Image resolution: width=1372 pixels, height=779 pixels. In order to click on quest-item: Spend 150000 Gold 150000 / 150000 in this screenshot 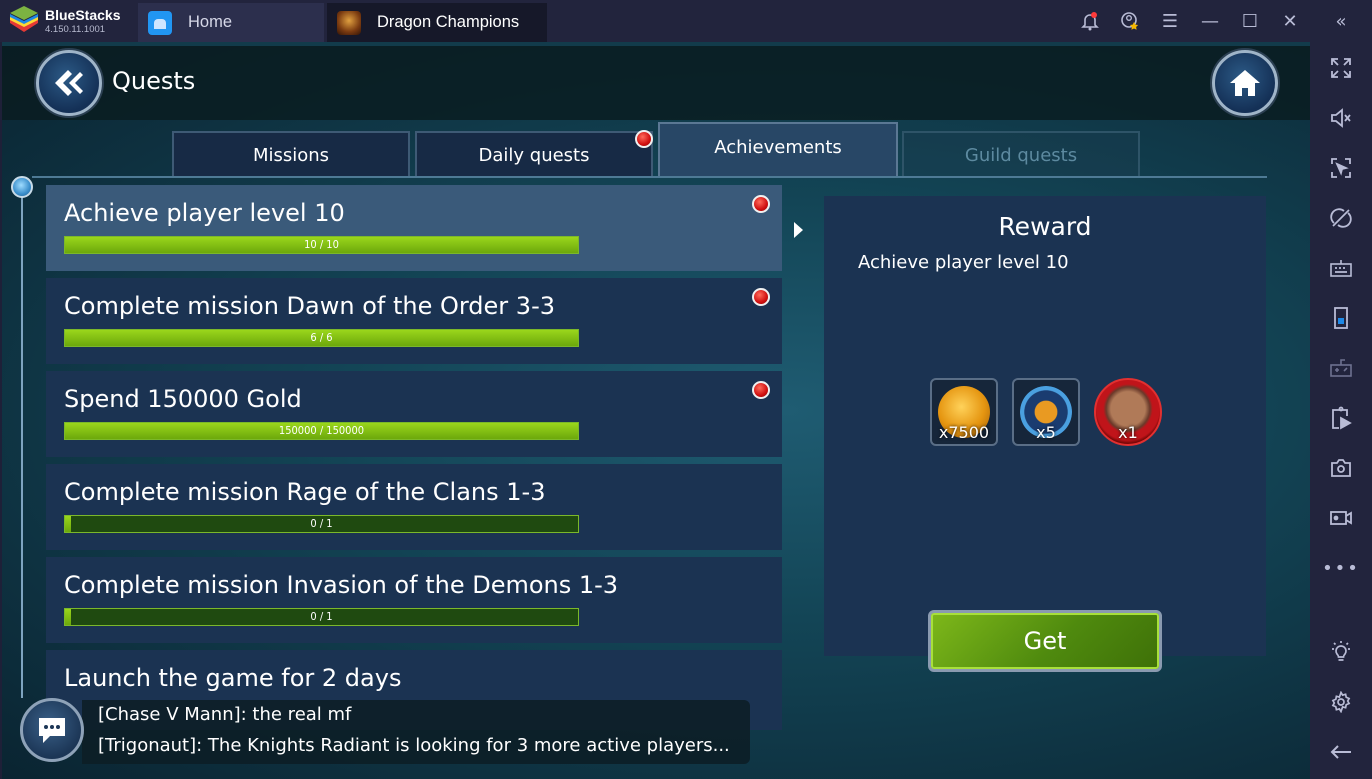, I will do `click(414, 414)`.